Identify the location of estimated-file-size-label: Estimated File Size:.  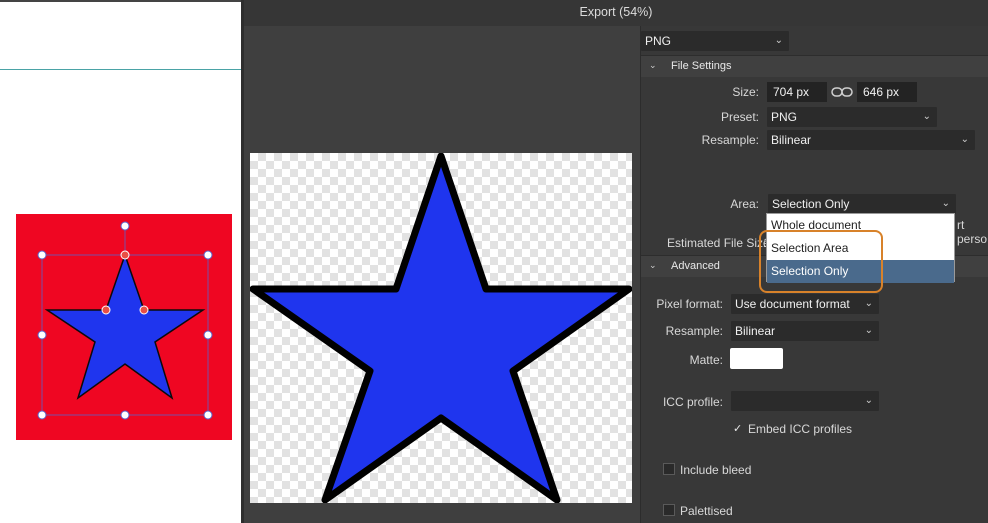
(720, 243).